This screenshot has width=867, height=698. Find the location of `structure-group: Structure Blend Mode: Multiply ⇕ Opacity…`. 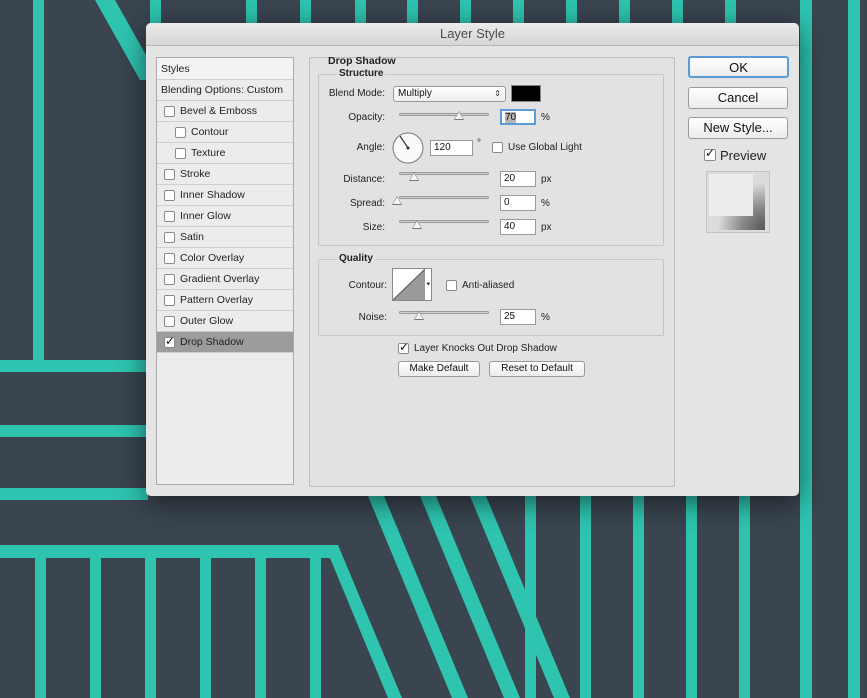

structure-group: Structure Blend Mode: Multiply ⇕ Opacity… is located at coordinates (491, 157).